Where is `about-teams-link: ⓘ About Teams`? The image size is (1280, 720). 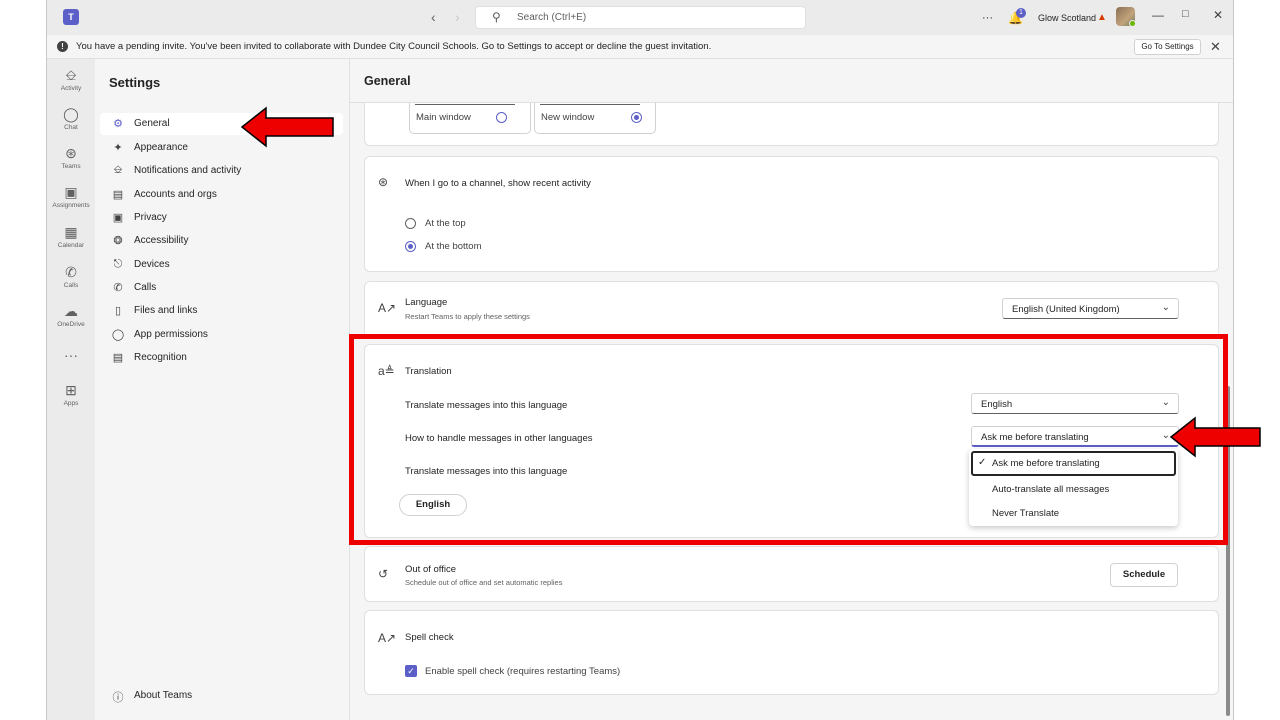 about-teams-link: ⓘ About Teams is located at coordinates (221, 696).